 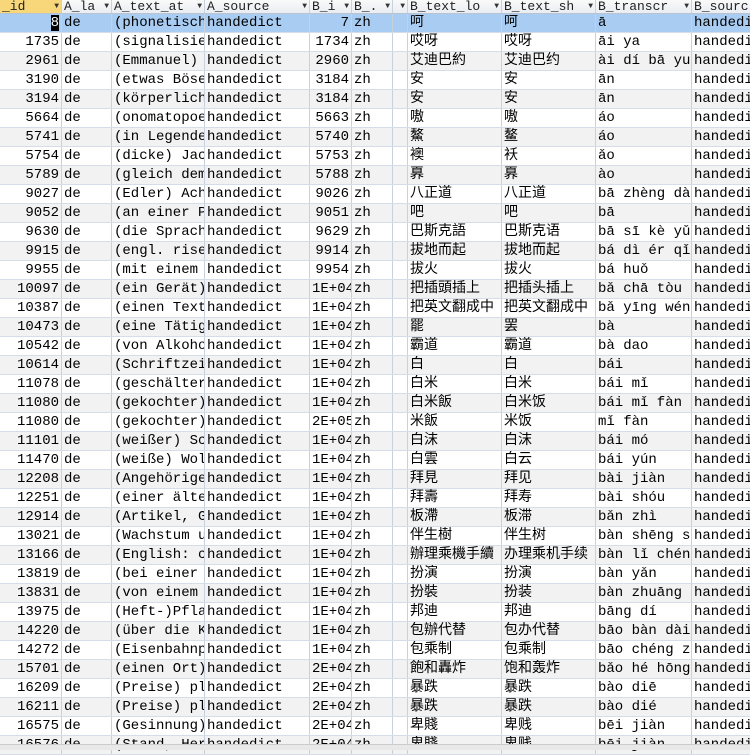 What do you see at coordinates (158, 669) in the screenshot?
I see `cell-a-text: (einen Ort)` at bounding box center [158, 669].